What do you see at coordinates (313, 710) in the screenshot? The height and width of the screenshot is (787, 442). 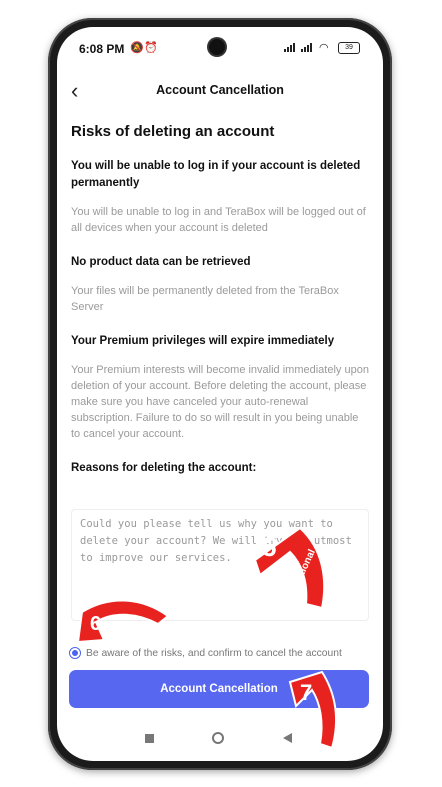 I see `annotation-arrow-7: 7` at bounding box center [313, 710].